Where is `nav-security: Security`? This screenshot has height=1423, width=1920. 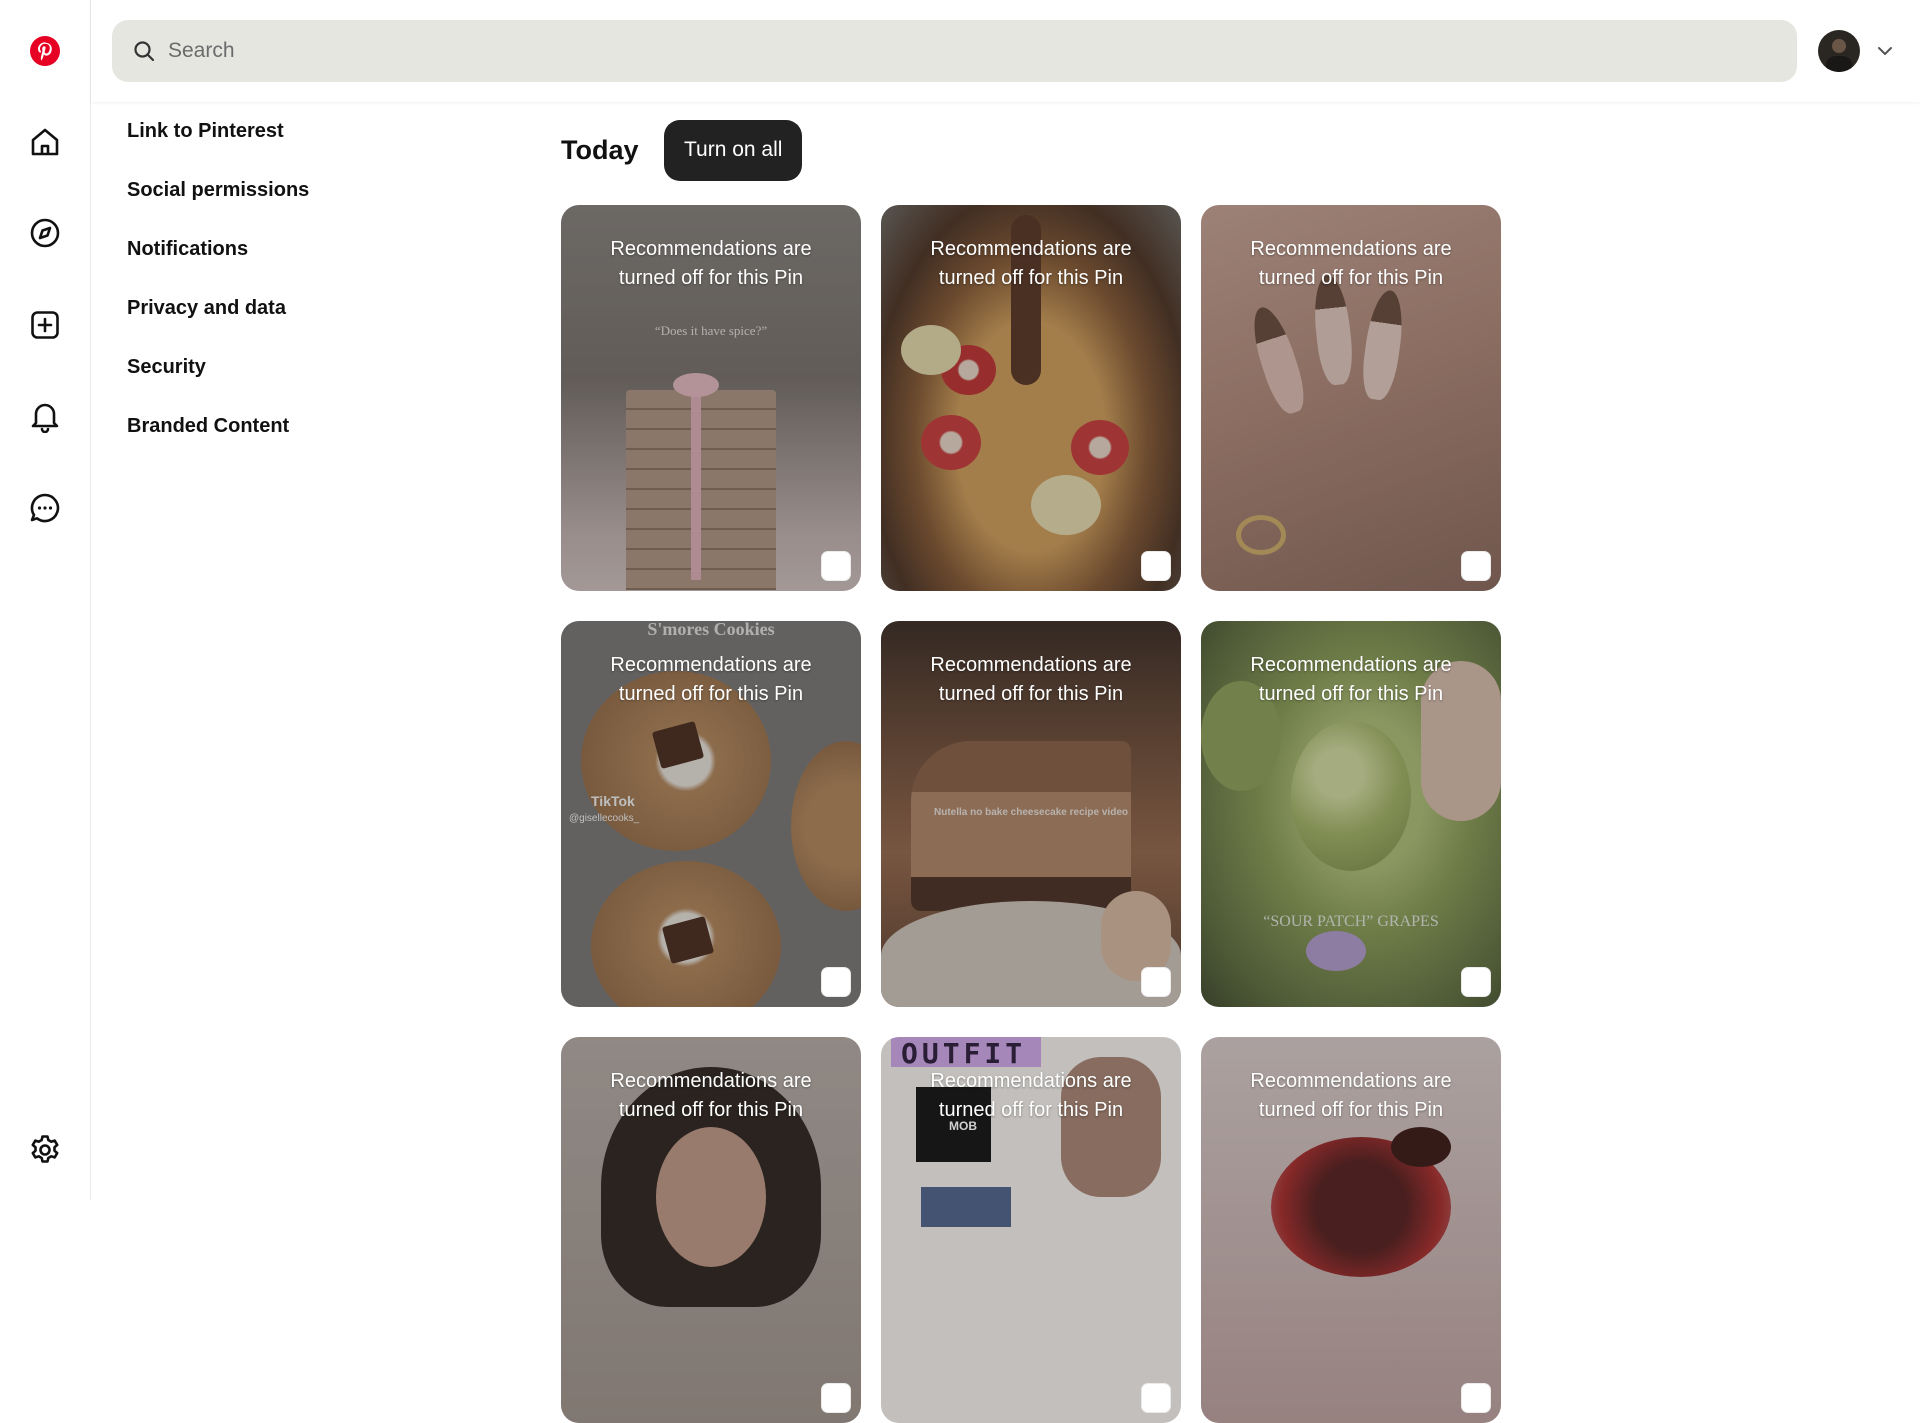
nav-security: Security is located at coordinates (287, 375).